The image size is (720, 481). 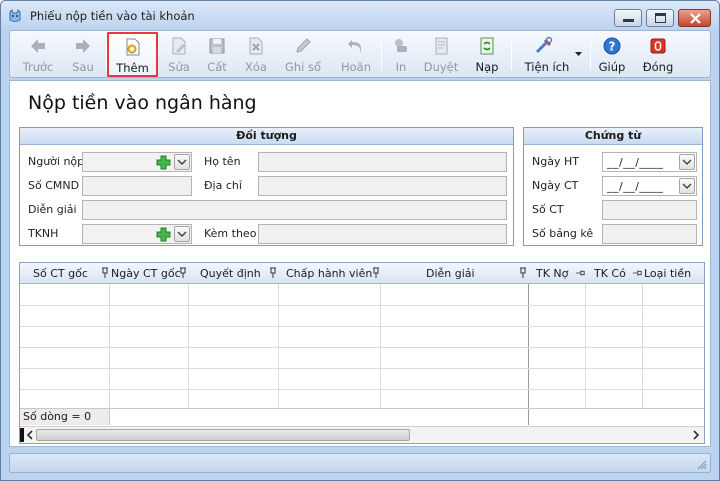 What do you see at coordinates (487, 46) in the screenshot?
I see `refresh-icon` at bounding box center [487, 46].